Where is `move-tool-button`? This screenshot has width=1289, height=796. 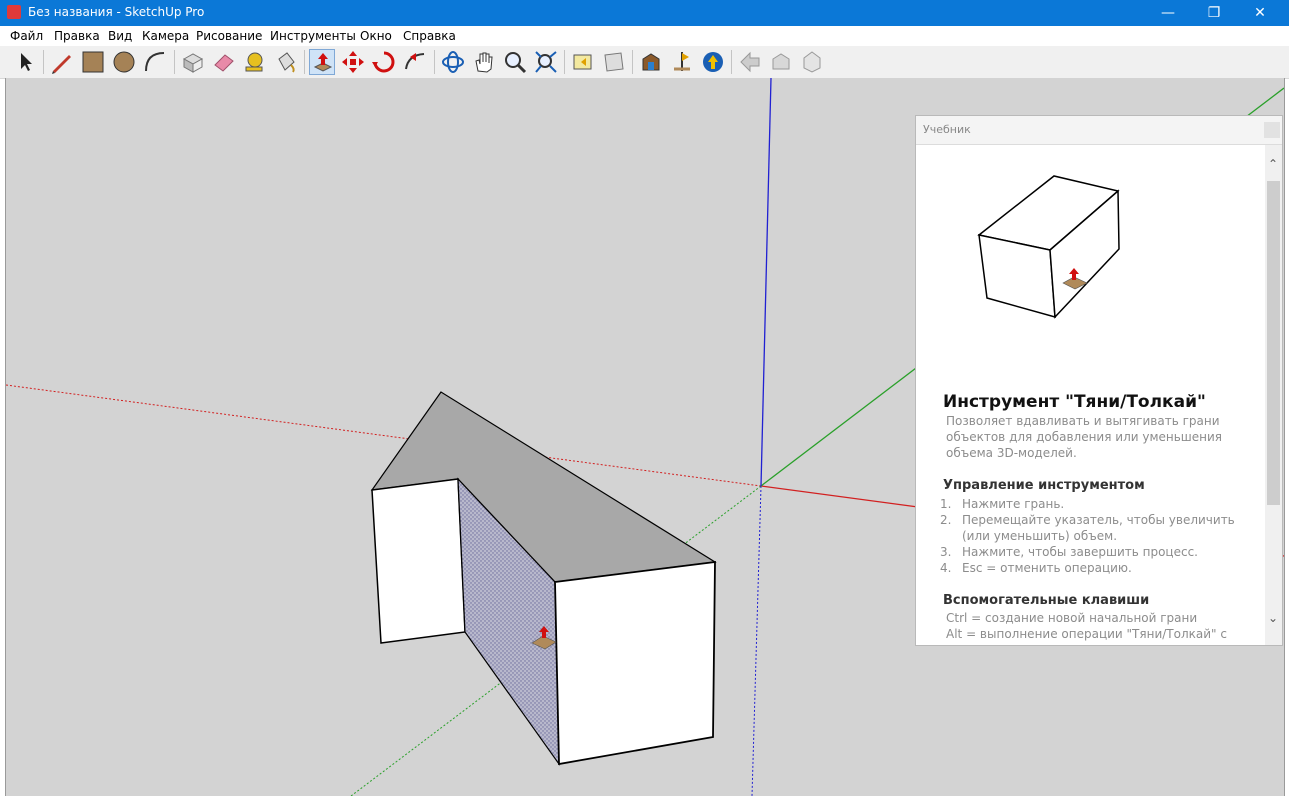 move-tool-button is located at coordinates (353, 62).